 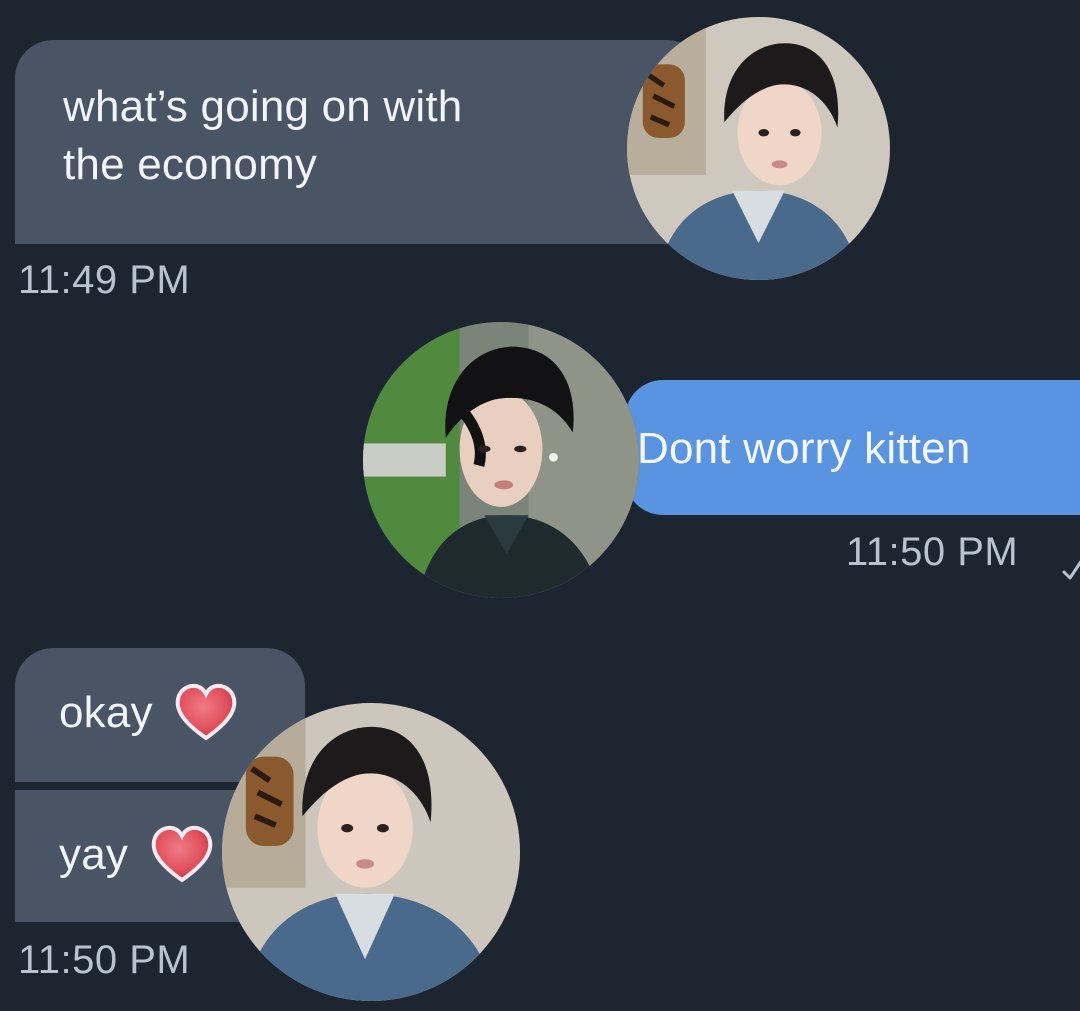 What do you see at coordinates (94, 854) in the screenshot?
I see `message-text: yay` at bounding box center [94, 854].